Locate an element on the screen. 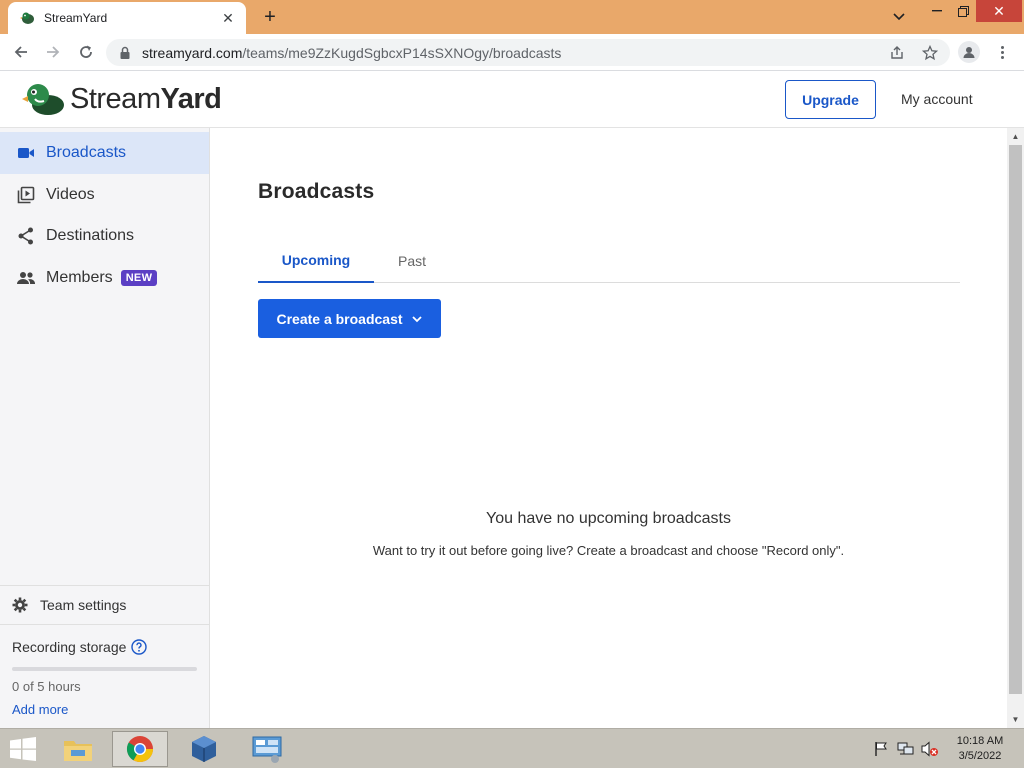  sidebar-item-label: Members is located at coordinates (79, 277).